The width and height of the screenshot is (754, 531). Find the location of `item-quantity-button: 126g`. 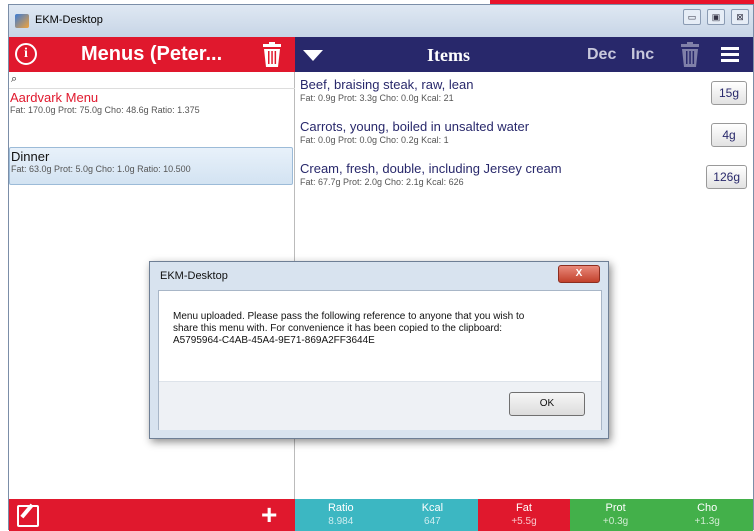

item-quantity-button: 126g is located at coordinates (726, 177).